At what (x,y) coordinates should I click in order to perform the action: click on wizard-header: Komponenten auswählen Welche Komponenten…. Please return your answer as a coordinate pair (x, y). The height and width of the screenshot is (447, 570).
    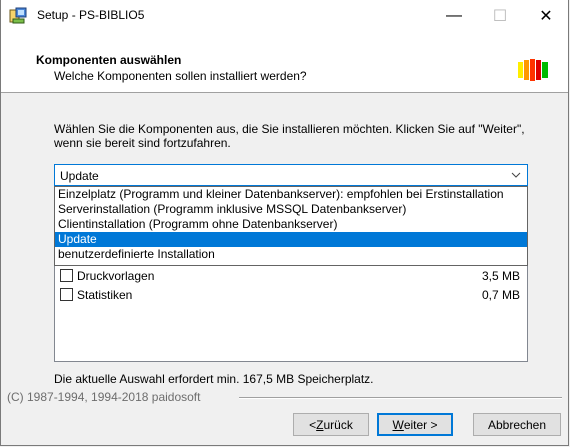
    Looking at the image, I should click on (284, 62).